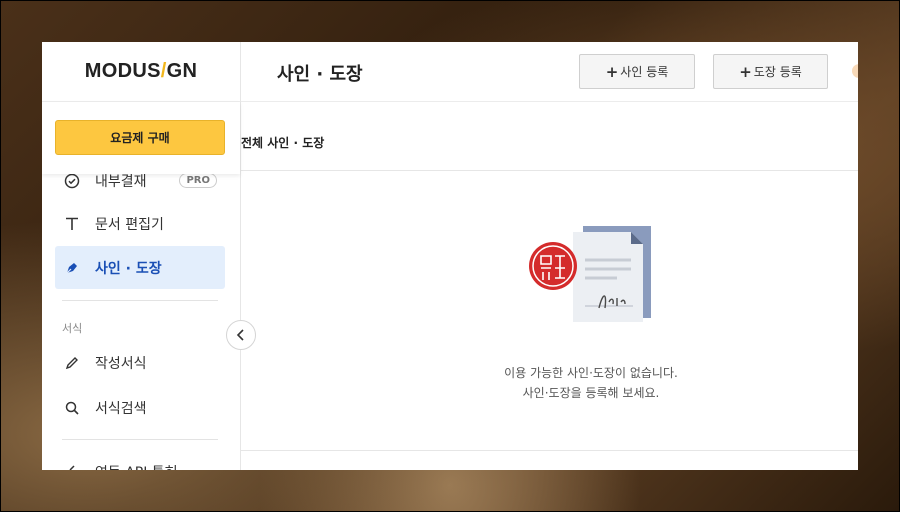 This screenshot has height=512, width=900. I want to click on app-logo: MODUS / GN, so click(141, 72).